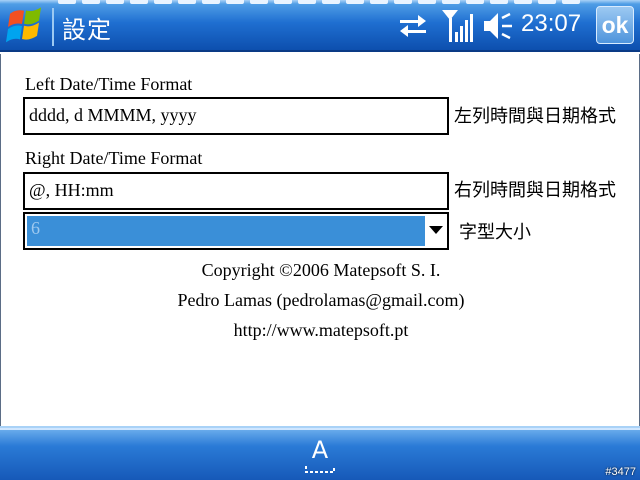 Image resolution: width=640 pixels, height=480 pixels. I want to click on corner-watermark: #3477, so click(620, 472).